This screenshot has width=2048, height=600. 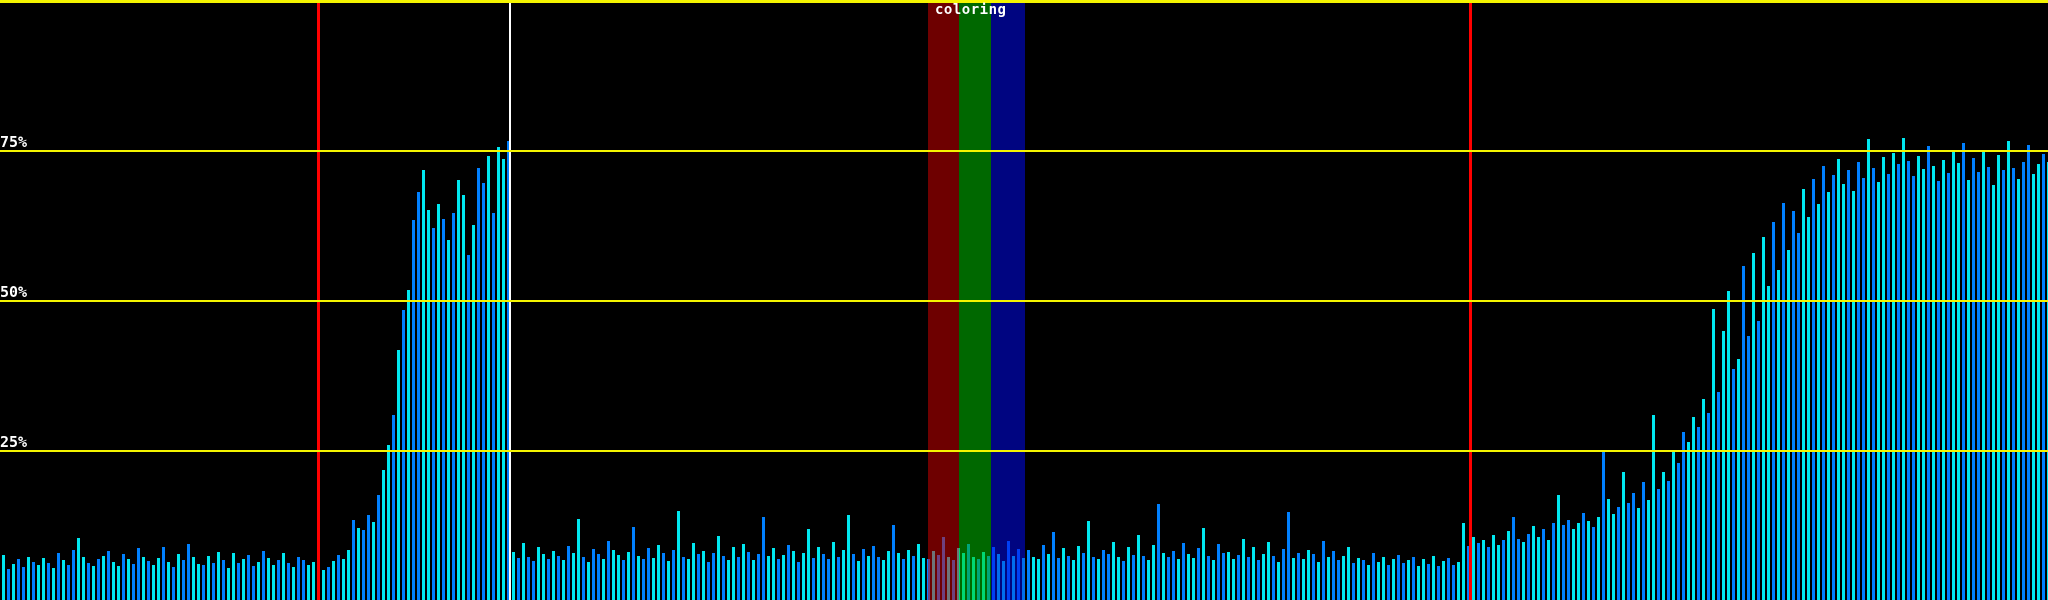 What do you see at coordinates (14, 442) in the screenshot?
I see `y-axis-label-25: 25%` at bounding box center [14, 442].